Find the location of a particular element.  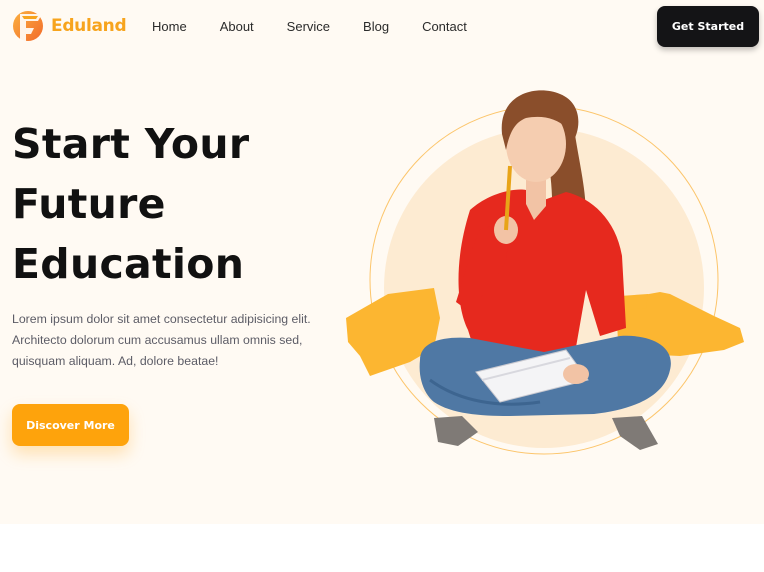

get-started-button: Get Started is located at coordinates (708, 26).